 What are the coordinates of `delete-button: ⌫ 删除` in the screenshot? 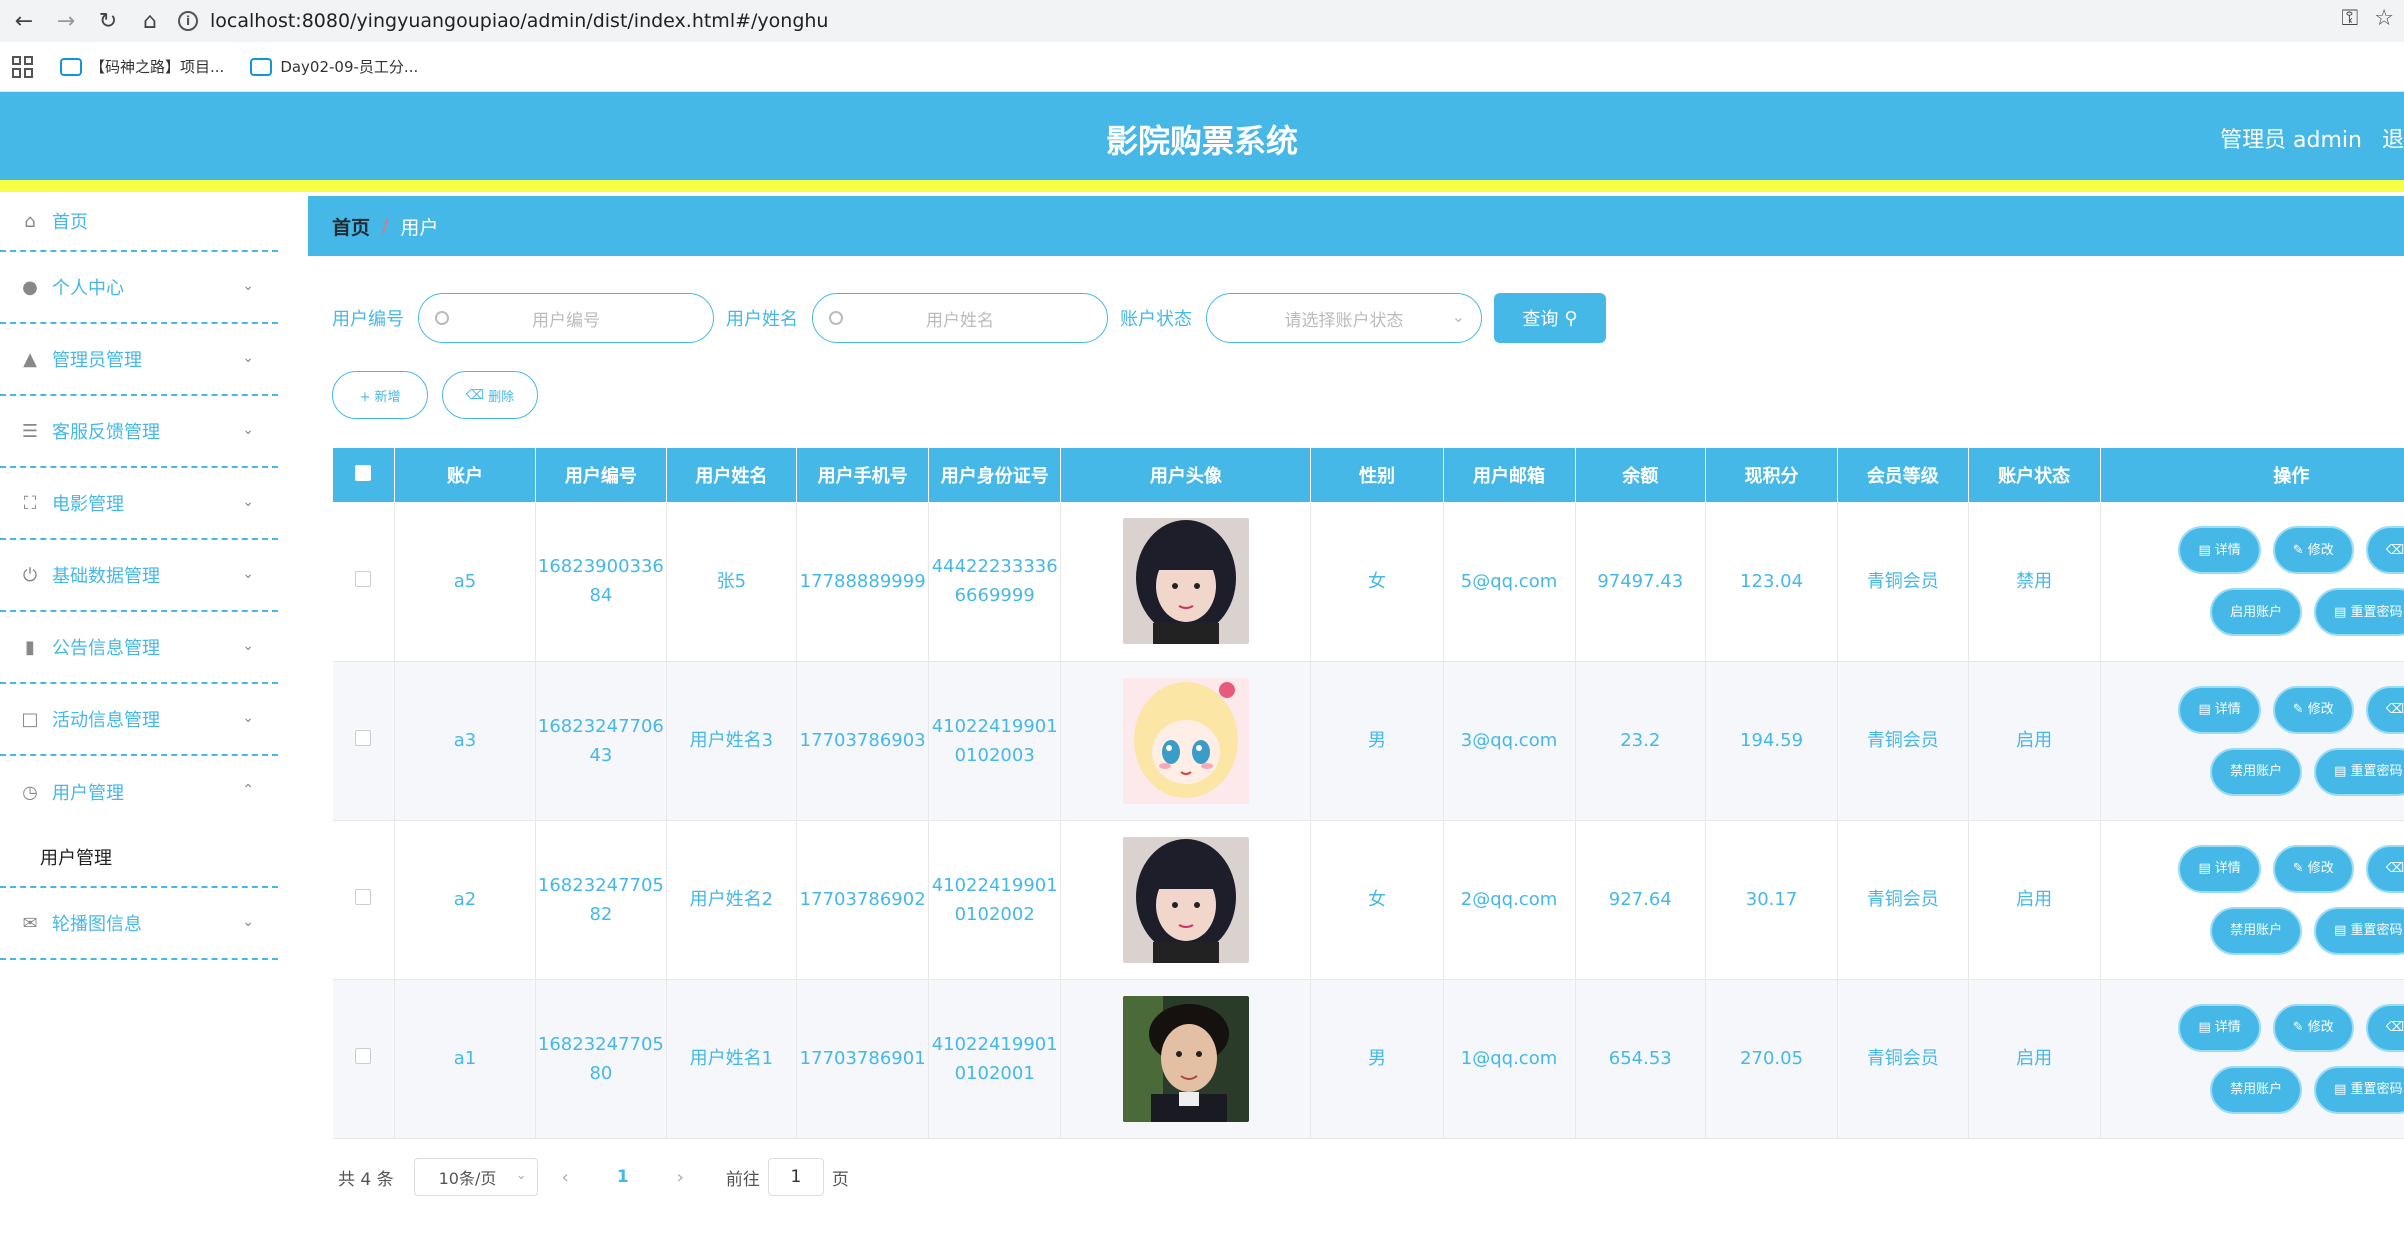 It's located at (490, 395).